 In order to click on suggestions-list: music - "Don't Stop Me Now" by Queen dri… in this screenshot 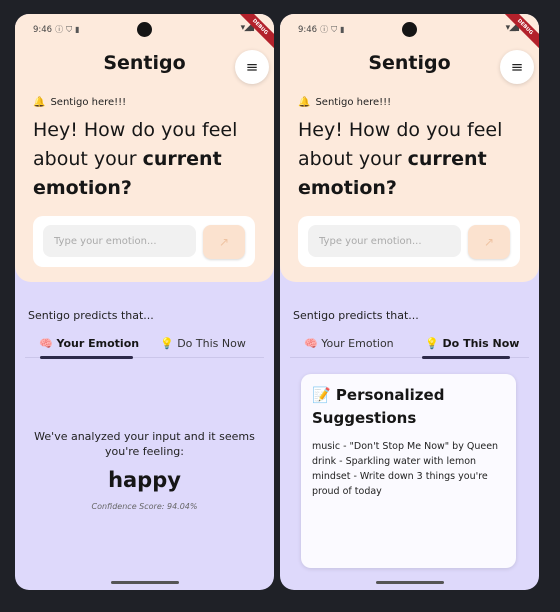, I will do `click(408, 469)`.